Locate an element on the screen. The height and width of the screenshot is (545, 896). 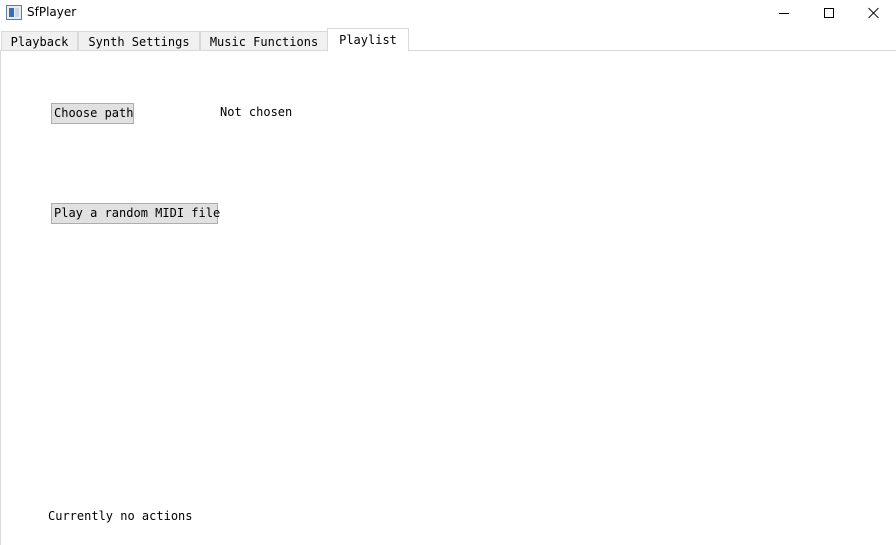
close-icon is located at coordinates (874, 13).